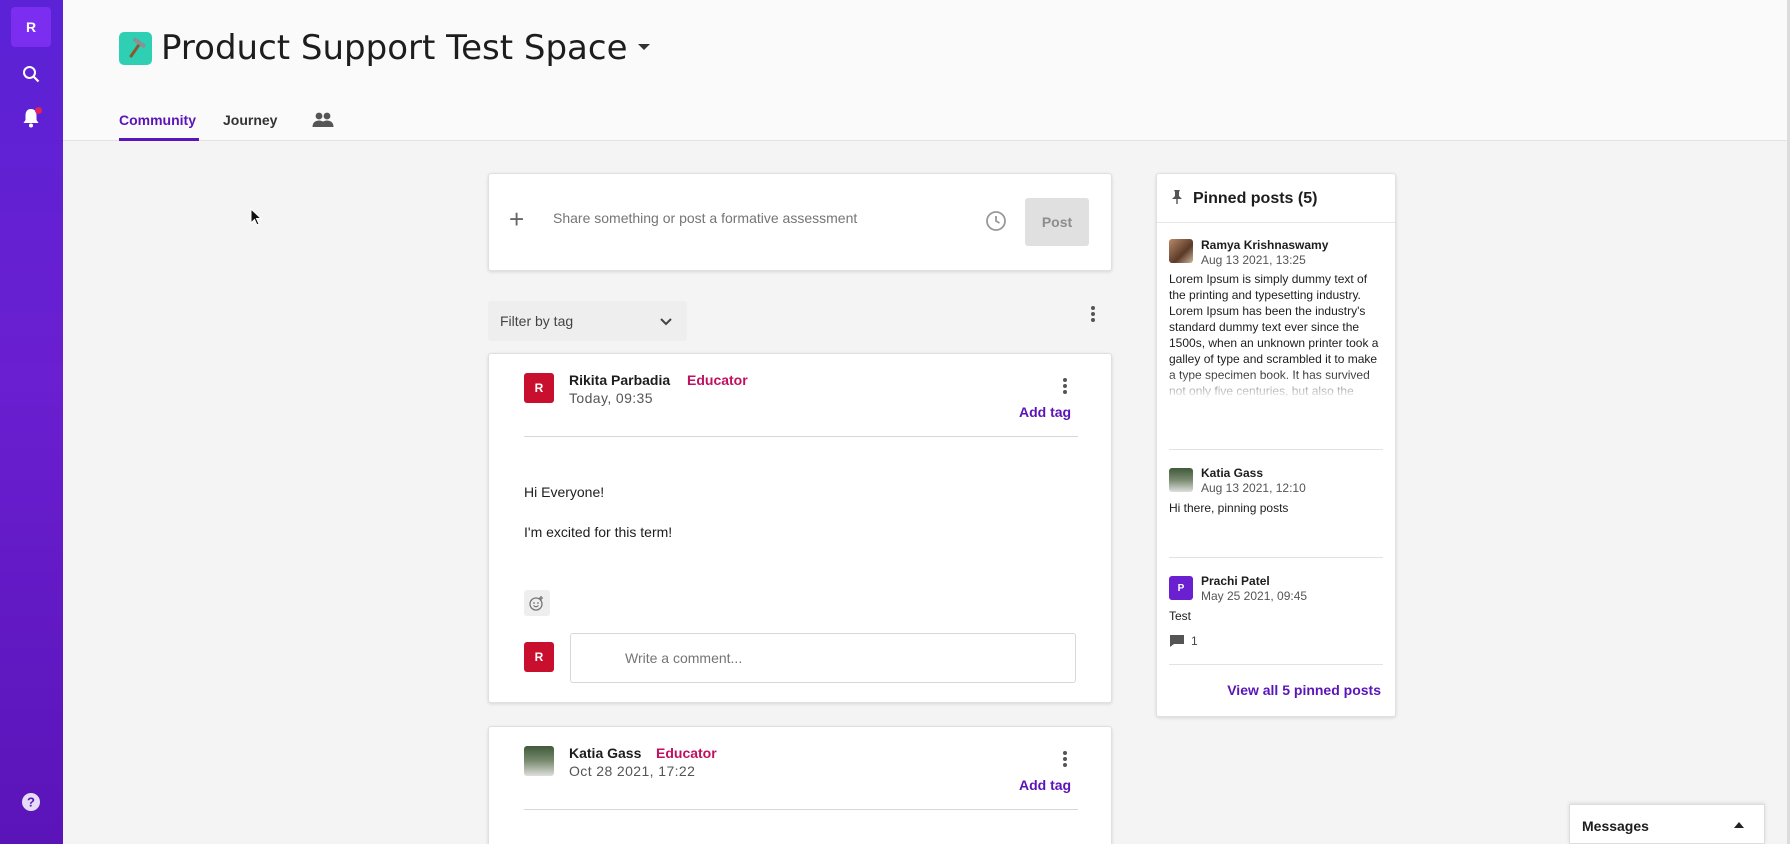  What do you see at coordinates (823, 658) in the screenshot?
I see `comment-input` at bounding box center [823, 658].